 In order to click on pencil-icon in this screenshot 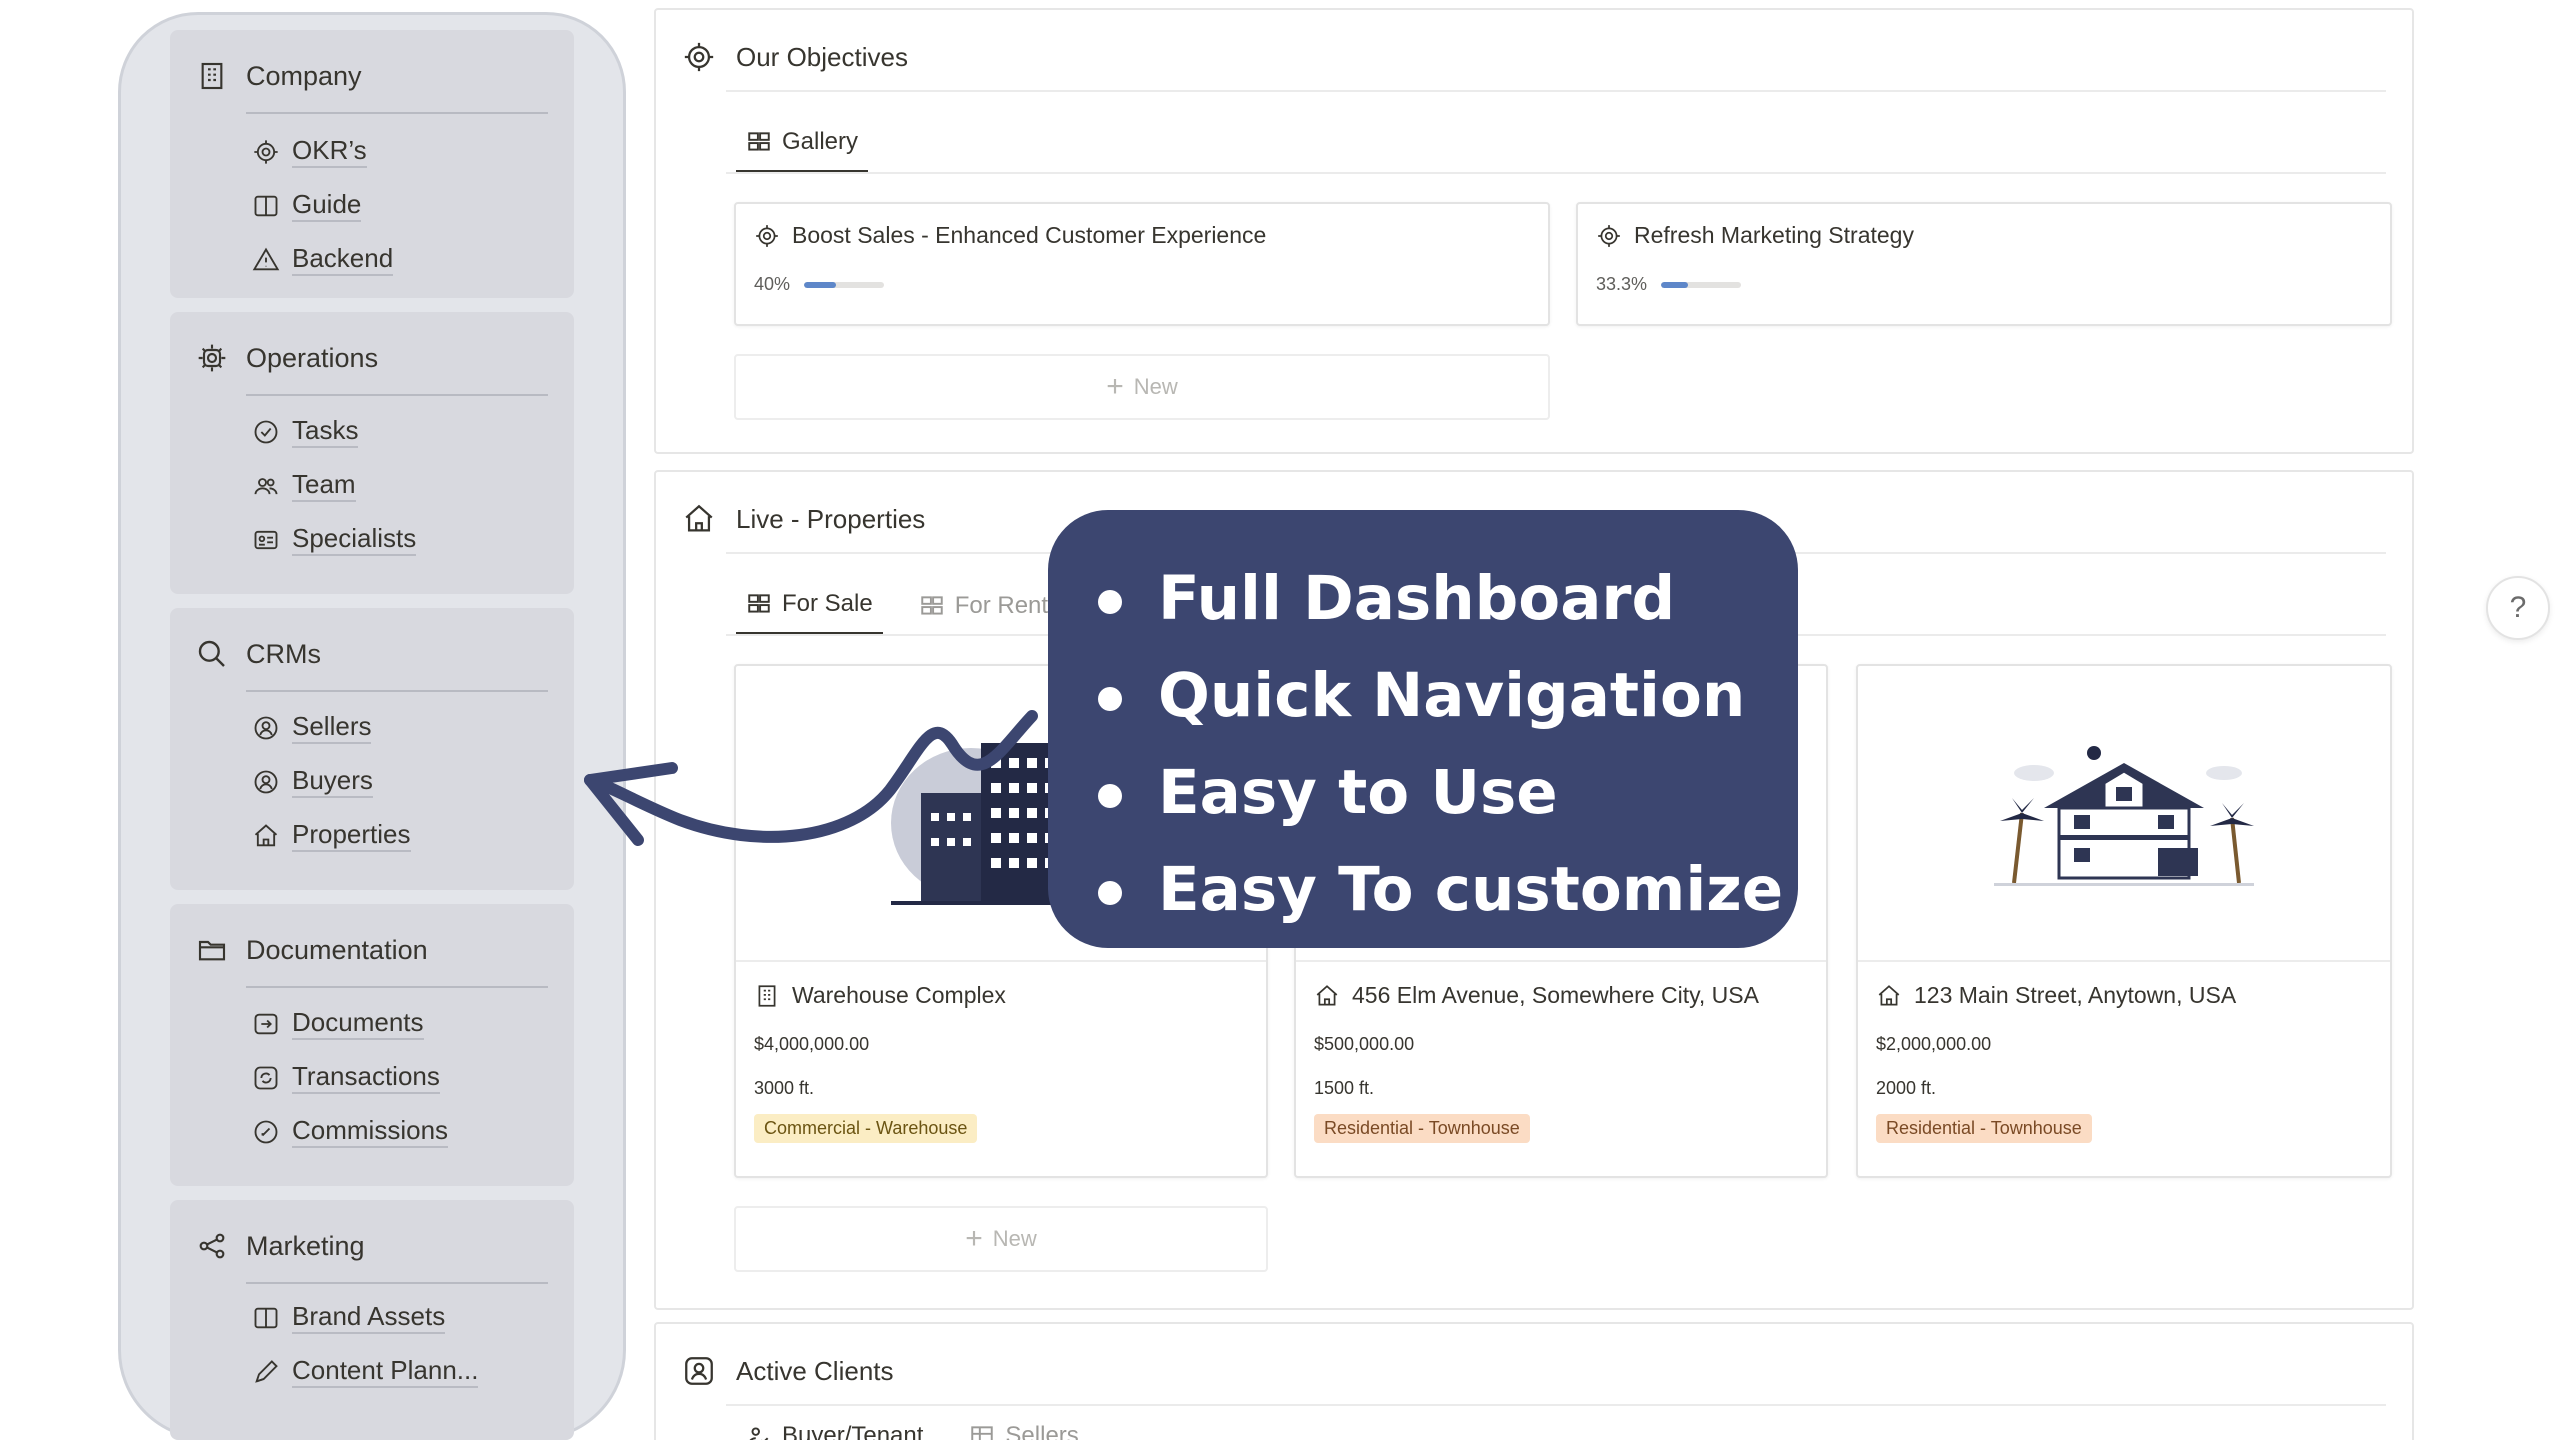, I will do `click(266, 1371)`.